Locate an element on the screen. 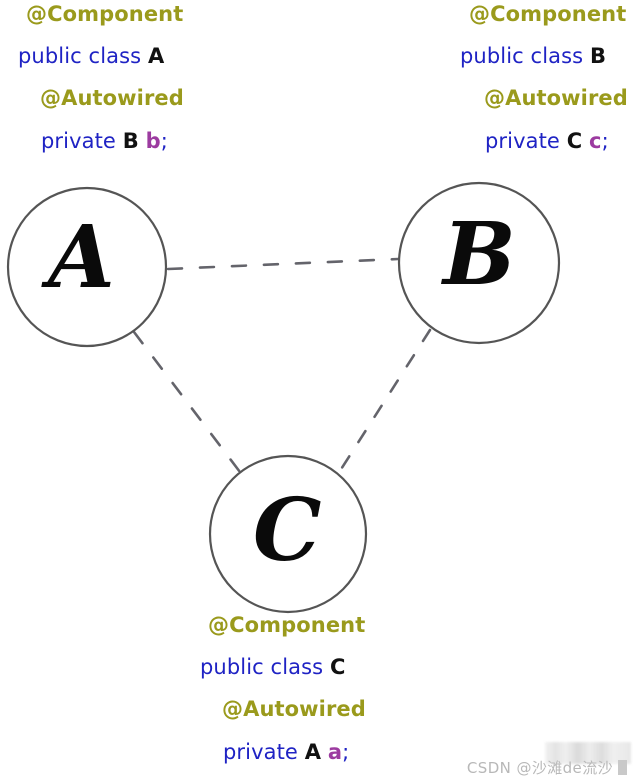 This screenshot has width=633, height=784. field-declaration-c: private A a; is located at coordinates (294, 752).